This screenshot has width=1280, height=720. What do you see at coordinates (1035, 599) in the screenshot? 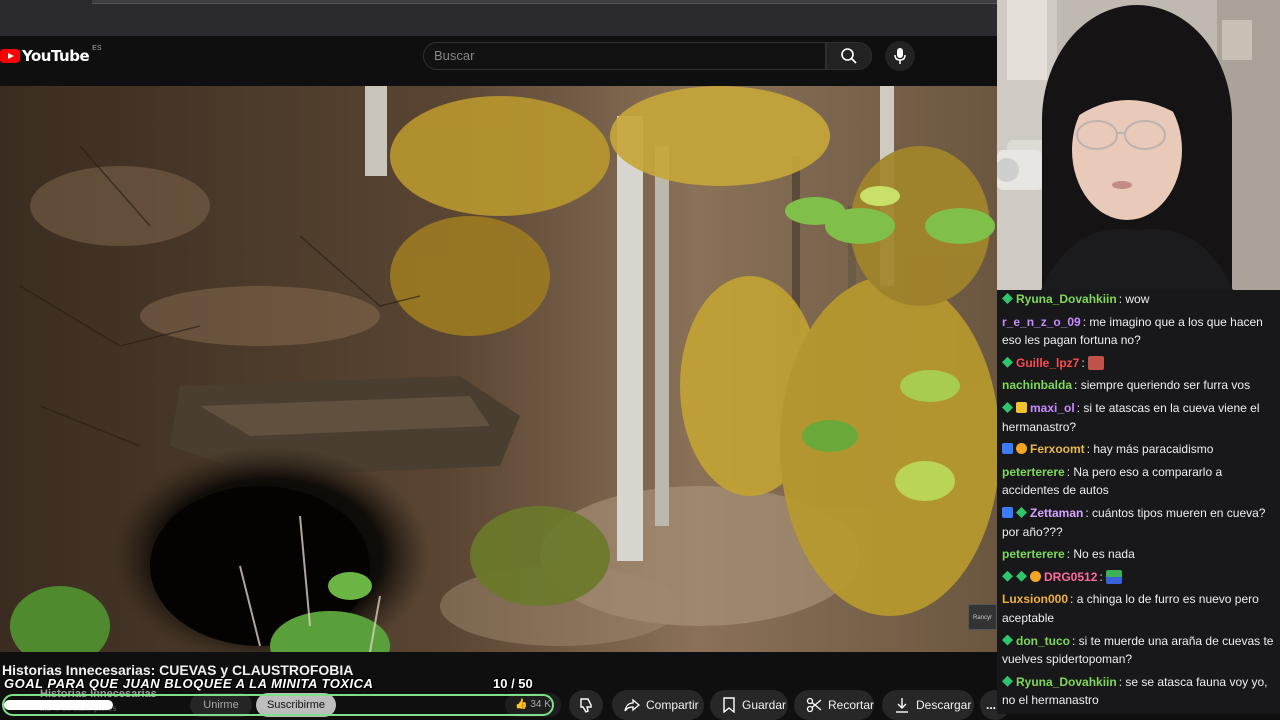
I see `chat-username: Luxsion000` at bounding box center [1035, 599].